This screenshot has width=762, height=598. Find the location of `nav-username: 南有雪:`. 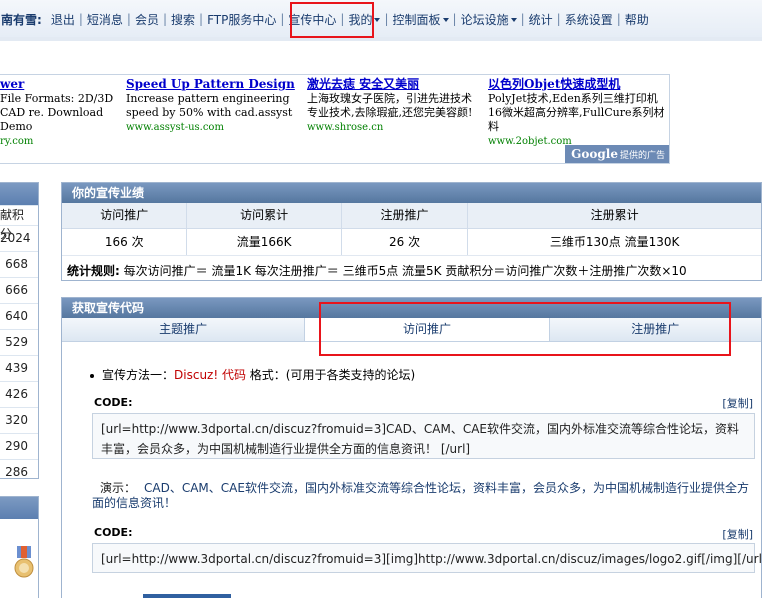

nav-username: 南有雪: is located at coordinates (21, 19).